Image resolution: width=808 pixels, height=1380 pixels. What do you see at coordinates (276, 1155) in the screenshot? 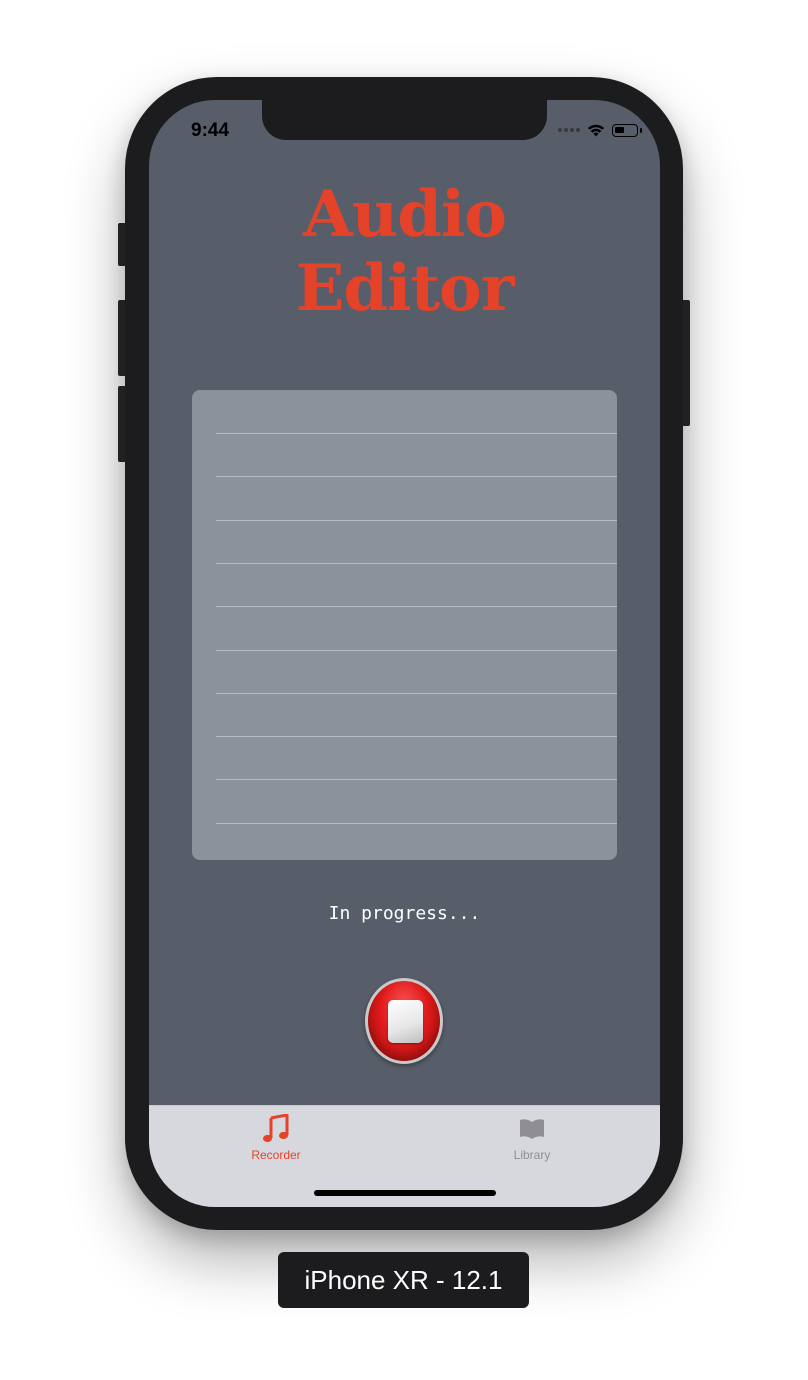
I see `tab-recorder-label: Recorder` at bounding box center [276, 1155].